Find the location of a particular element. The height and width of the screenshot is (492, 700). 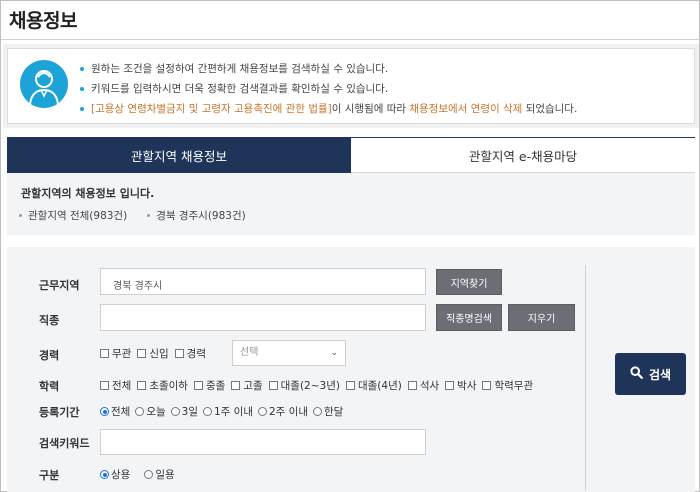

checkbox-label: 전체 is located at coordinates (122, 386).